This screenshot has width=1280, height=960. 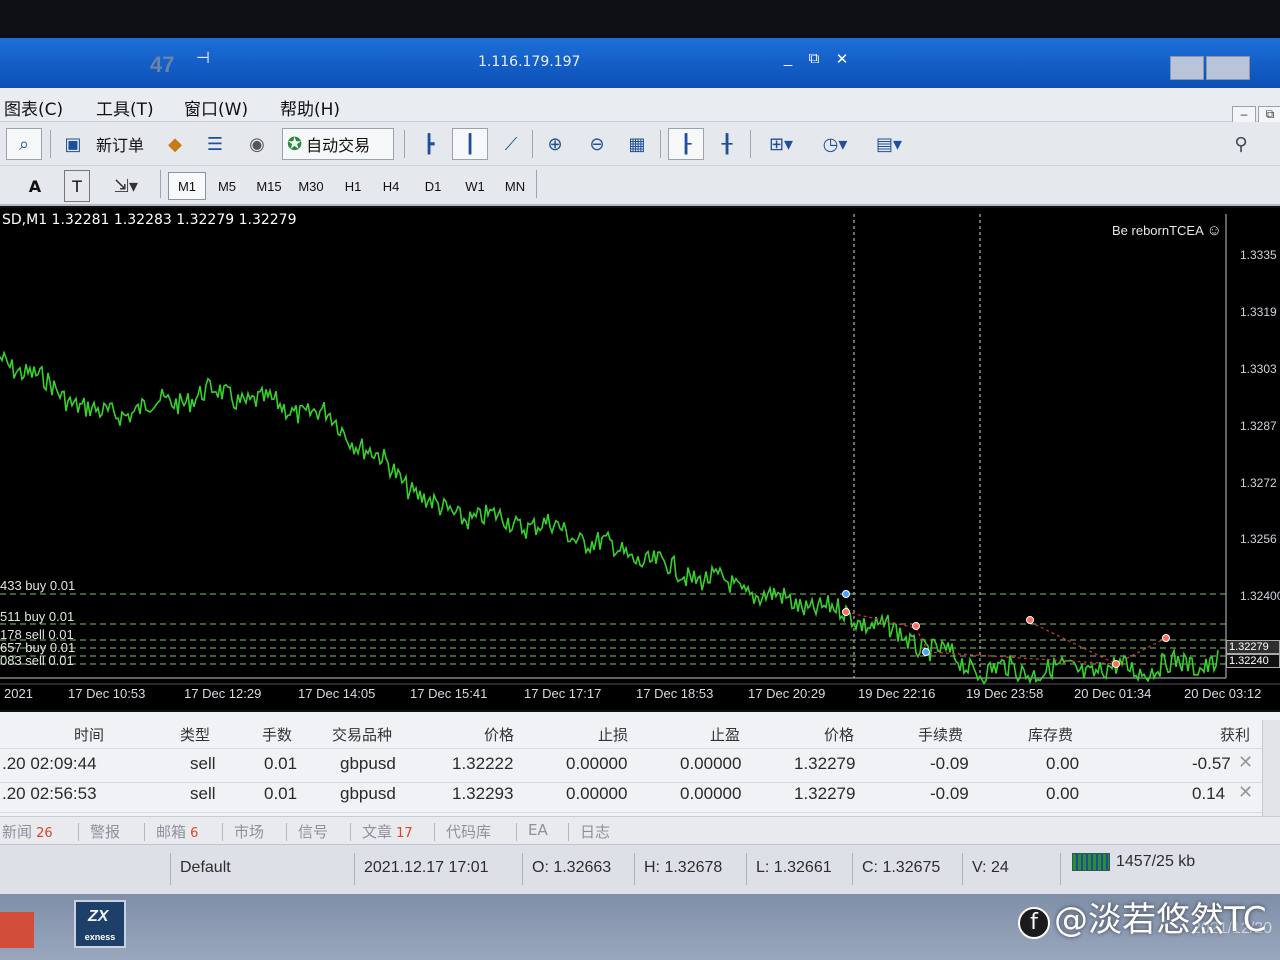 What do you see at coordinates (203, 58) in the screenshot?
I see `pin-icon: ⊣` at bounding box center [203, 58].